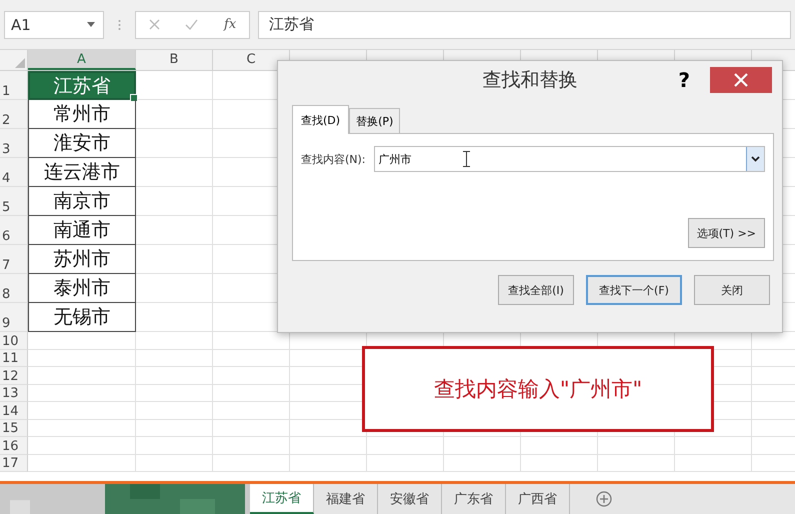 This screenshot has width=795, height=514. Describe the element at coordinates (538, 389) in the screenshot. I see `annotation-callout: 查找内容输入"广州市"` at that location.